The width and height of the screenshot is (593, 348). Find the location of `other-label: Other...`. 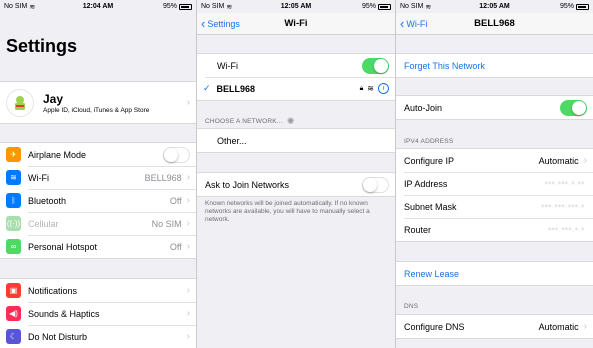

other-label: Other... is located at coordinates (232, 140).